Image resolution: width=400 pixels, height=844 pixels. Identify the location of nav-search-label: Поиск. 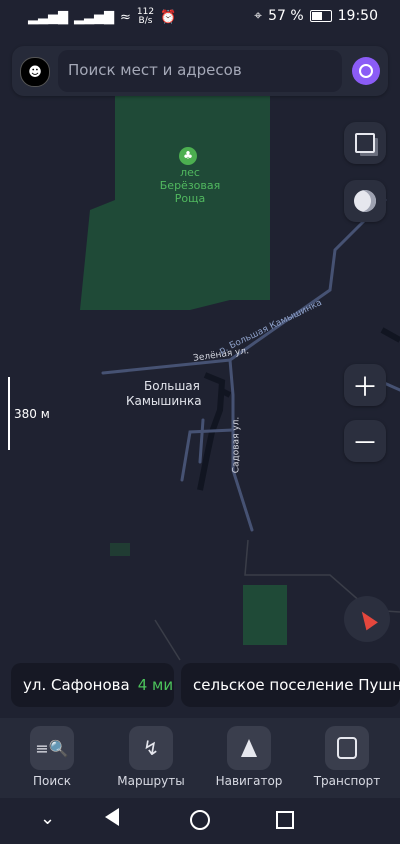
(51, 781).